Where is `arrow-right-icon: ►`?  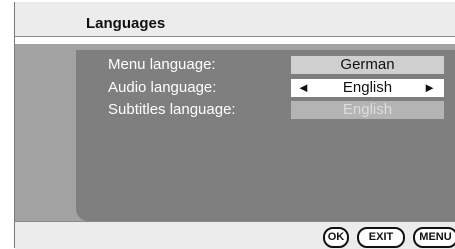
arrow-right-icon: ► is located at coordinates (429, 88).